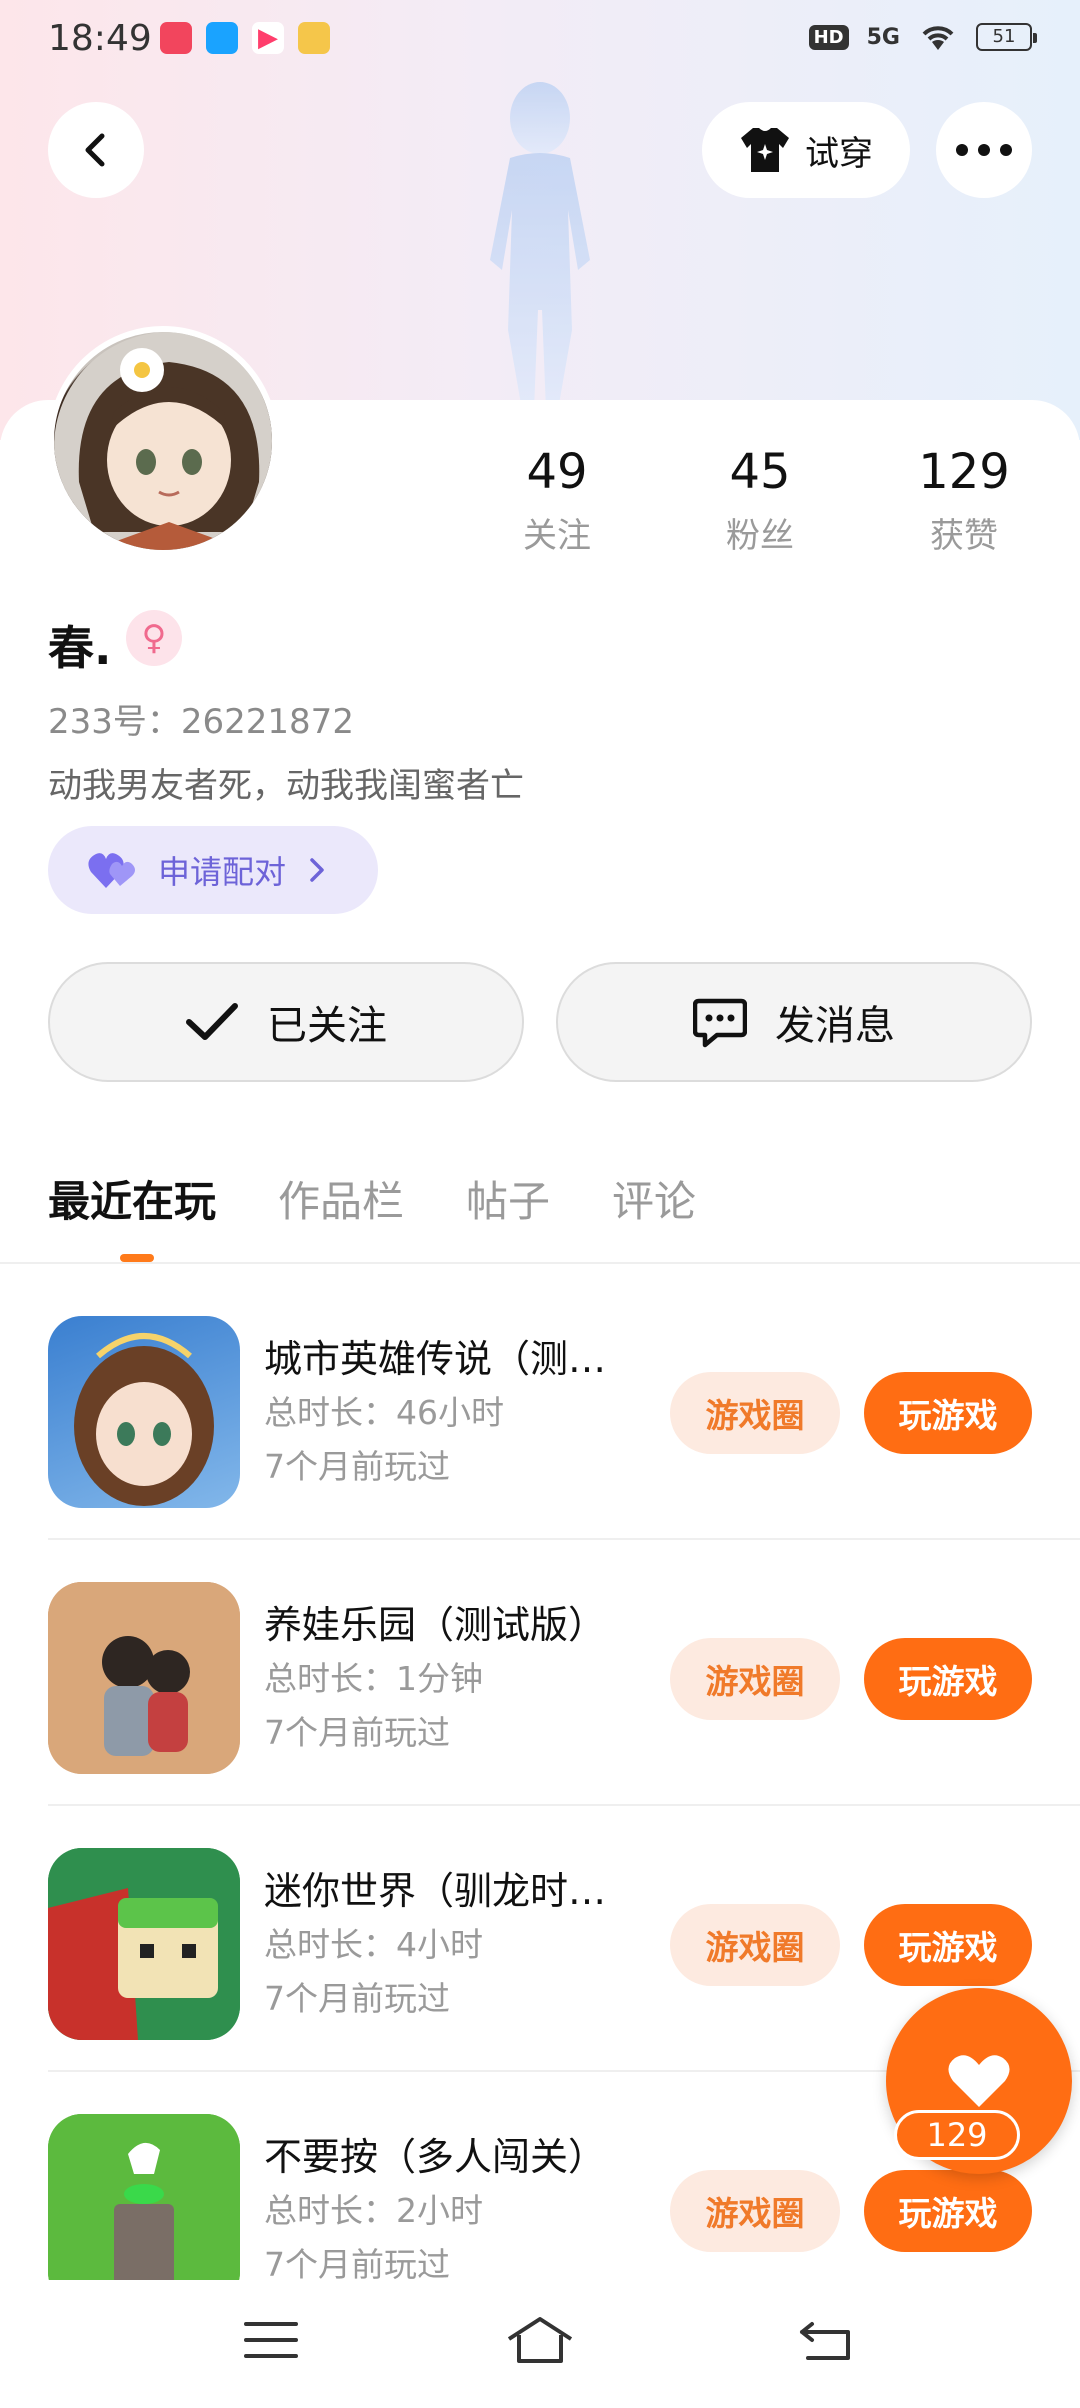 The width and height of the screenshot is (1080, 2408). Describe the element at coordinates (557, 472) in the screenshot. I see `following-count: 49` at that location.